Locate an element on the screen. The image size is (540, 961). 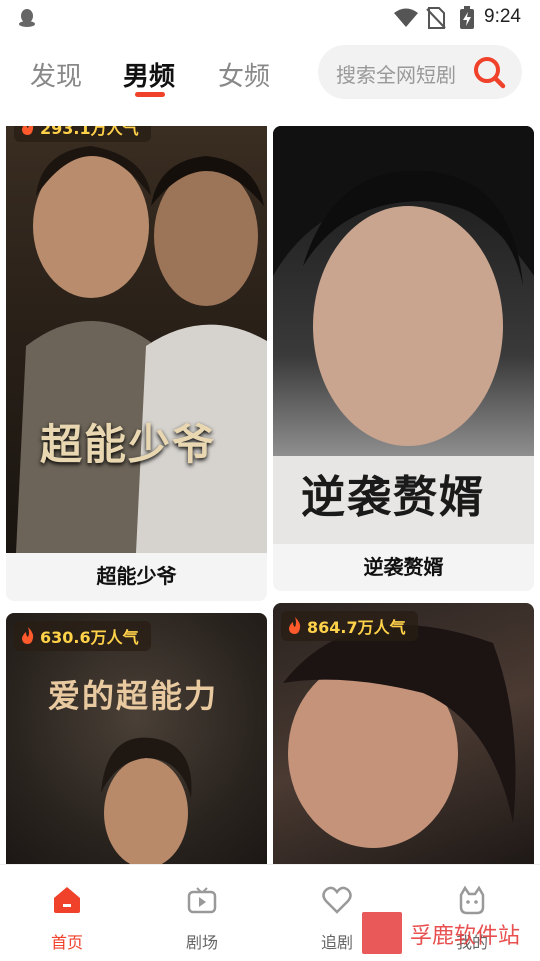
drama-card: 864.7万人气 is located at coordinates (403, 733).